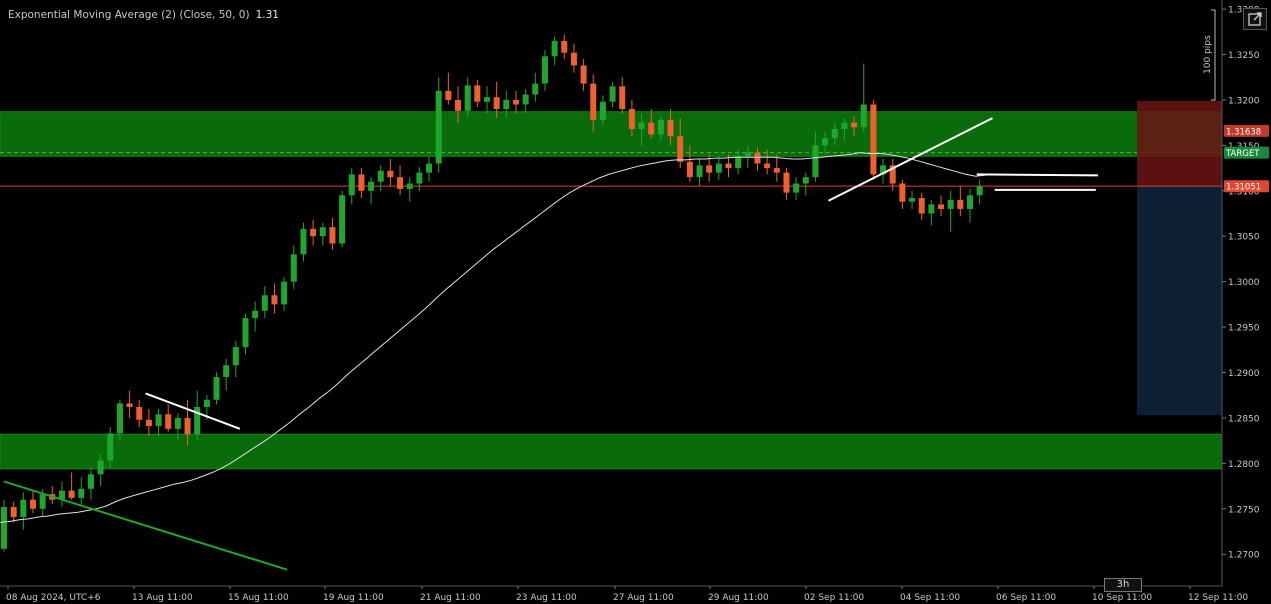  I want to click on take-profit-zone, so click(1179, 301).